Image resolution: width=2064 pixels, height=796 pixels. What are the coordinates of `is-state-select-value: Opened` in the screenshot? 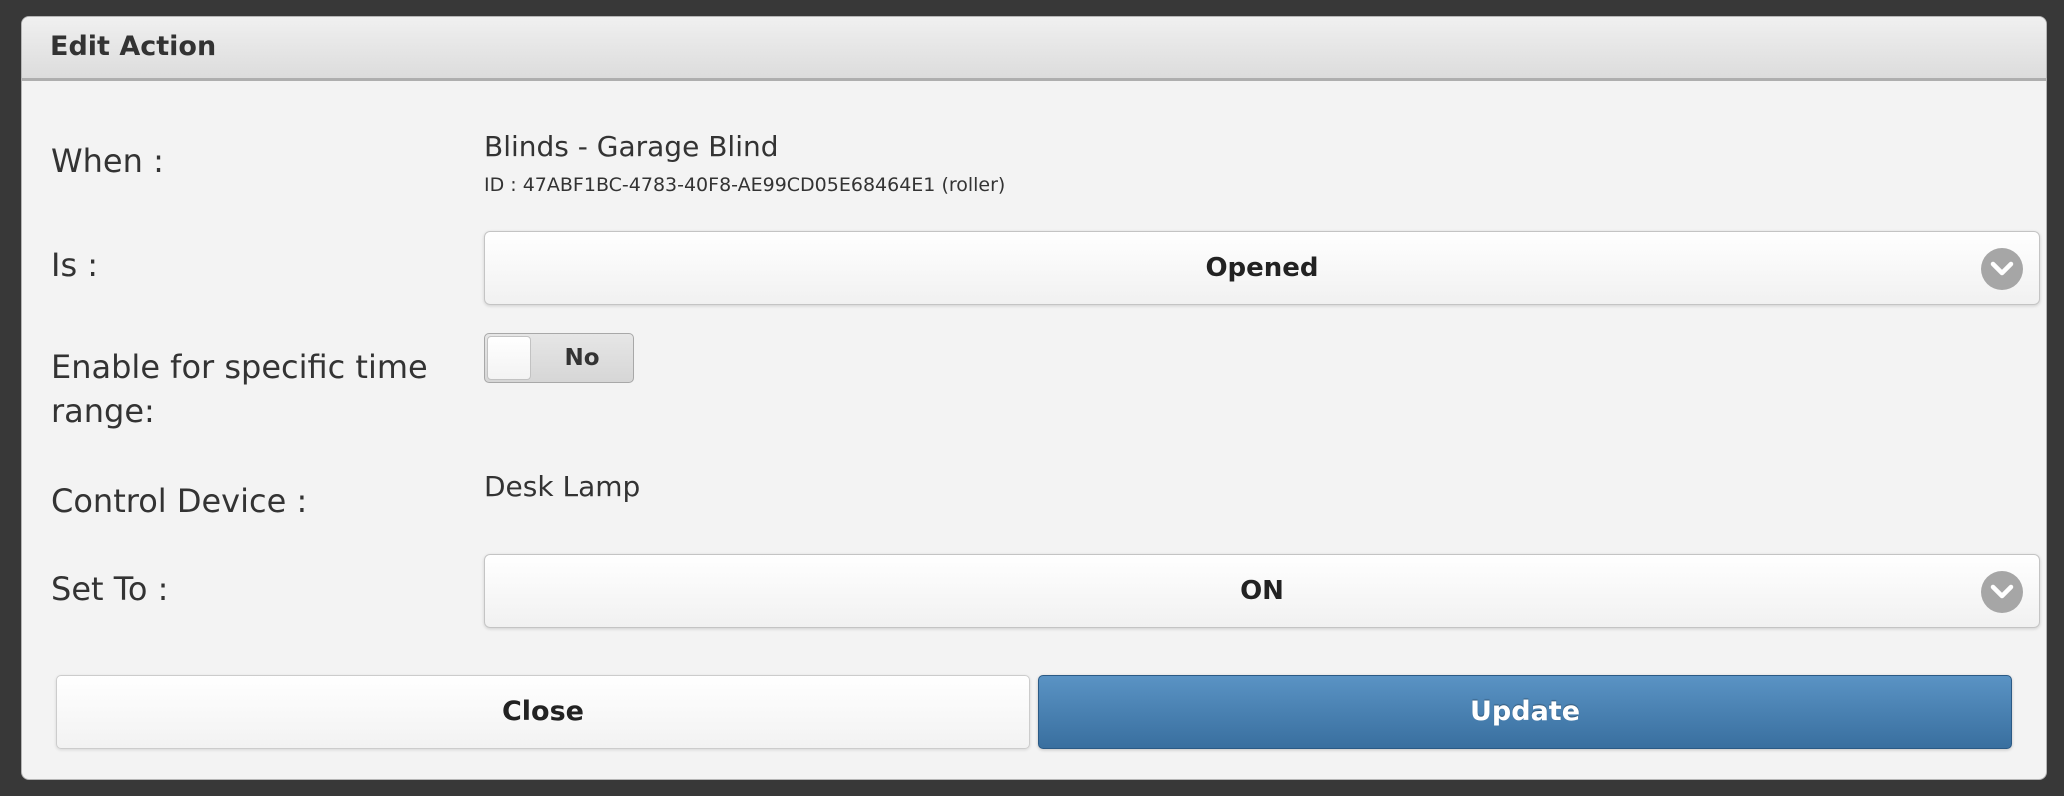 It's located at (1262, 268).